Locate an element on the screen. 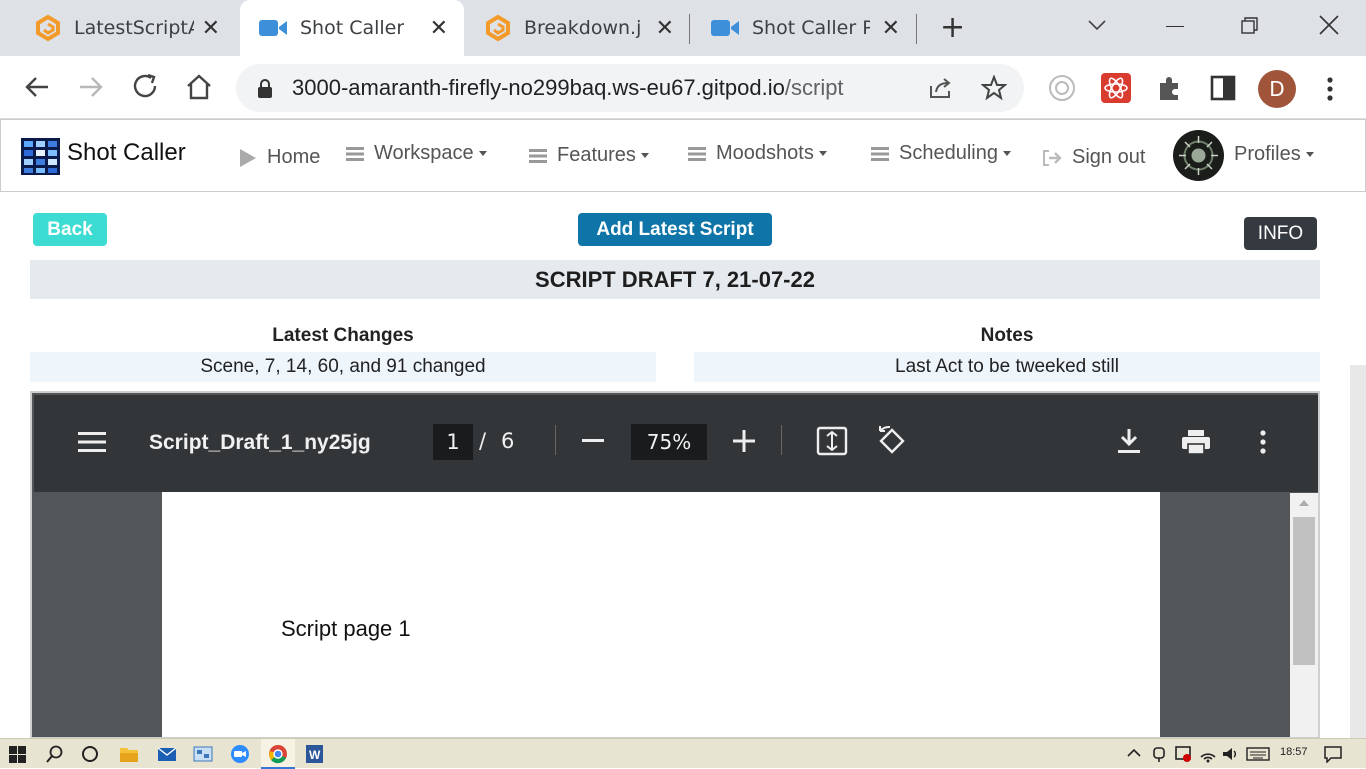 Image resolution: width=1366 pixels, height=769 pixels. meet-now-icon is located at coordinates (1159, 754).